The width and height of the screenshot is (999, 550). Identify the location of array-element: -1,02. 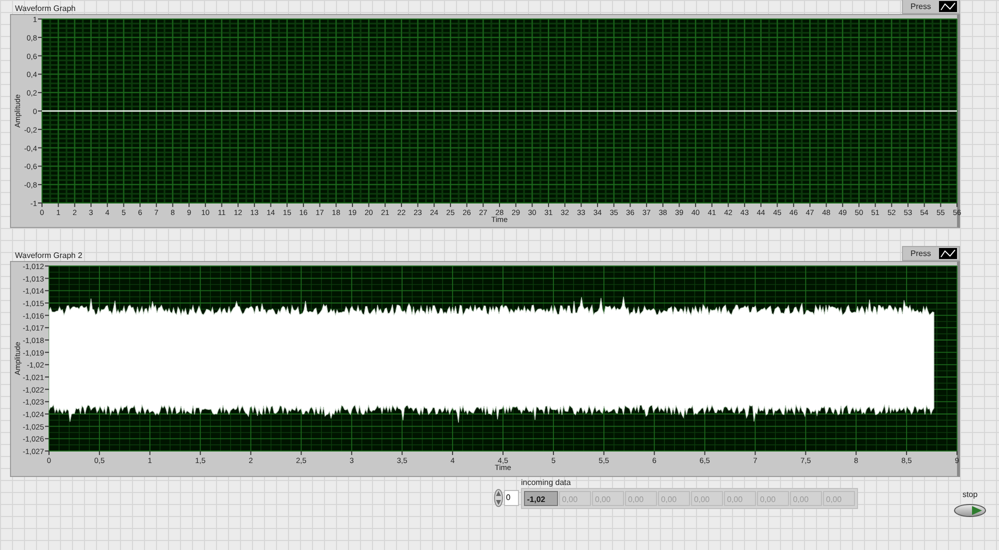
(541, 498).